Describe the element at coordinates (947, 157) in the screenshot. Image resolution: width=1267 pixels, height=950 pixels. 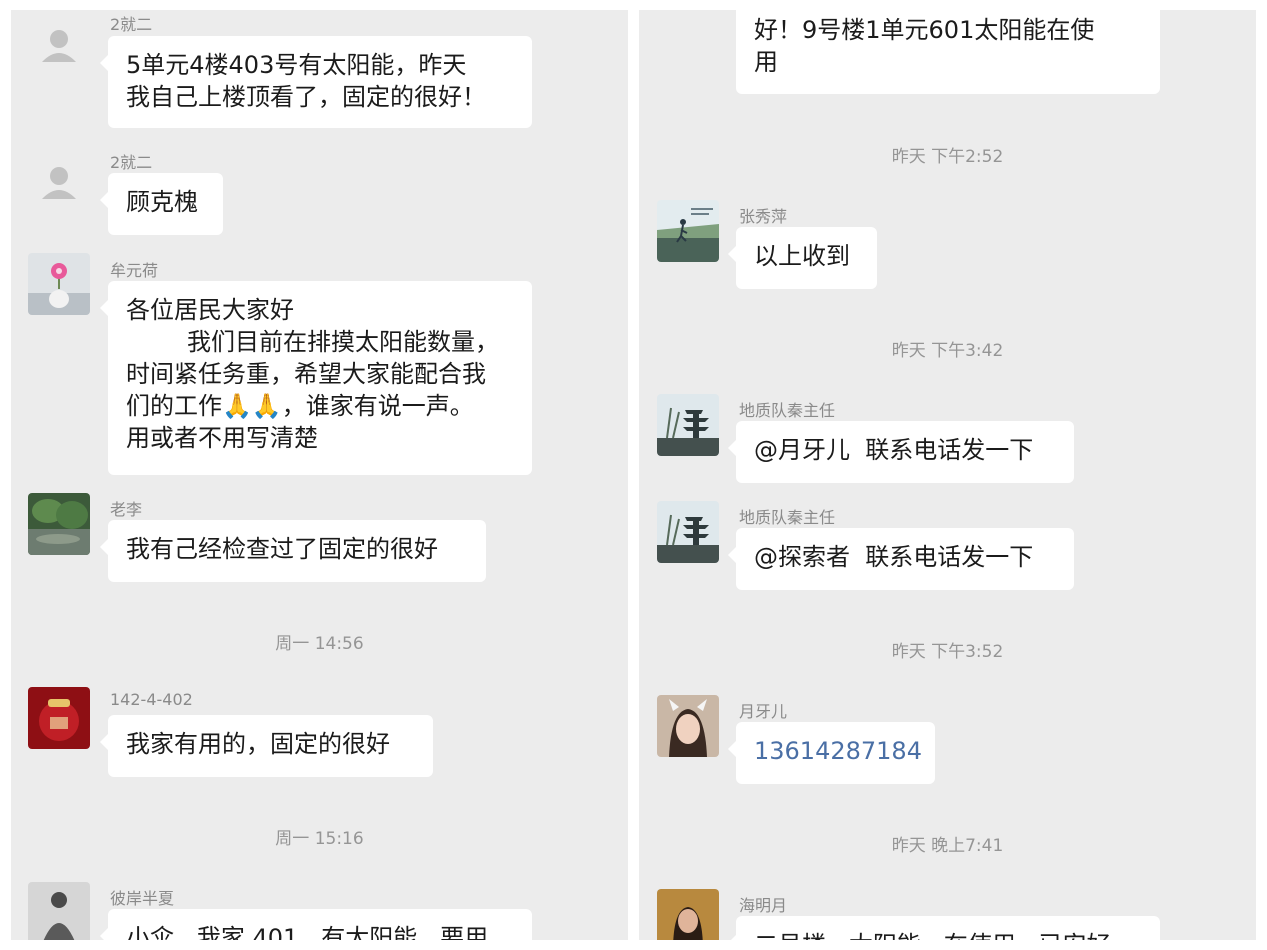
I see `timestamp: 昨天 下午2:52` at that location.